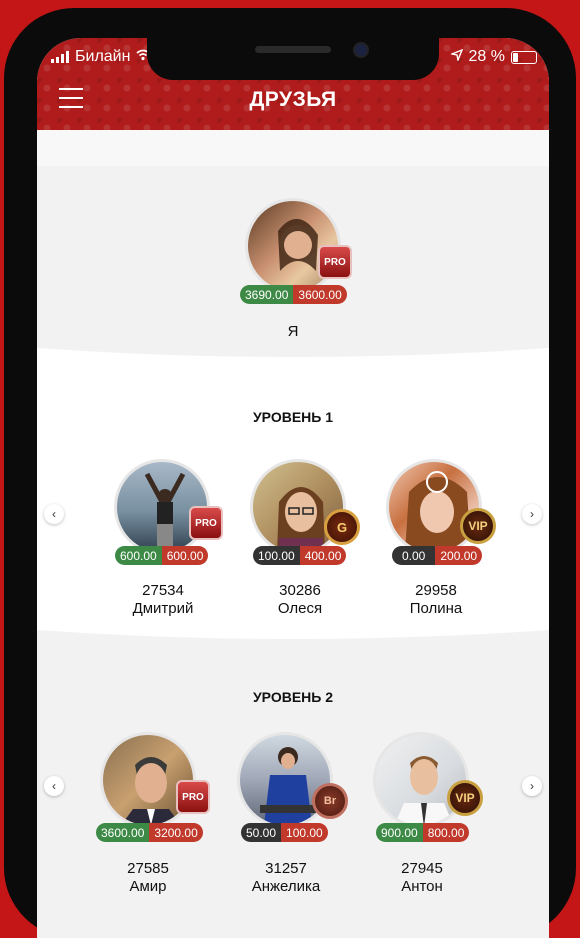 This screenshot has height=938, width=580. Describe the element at coordinates (293, 331) in the screenshot. I see `my-label: Я` at that location.